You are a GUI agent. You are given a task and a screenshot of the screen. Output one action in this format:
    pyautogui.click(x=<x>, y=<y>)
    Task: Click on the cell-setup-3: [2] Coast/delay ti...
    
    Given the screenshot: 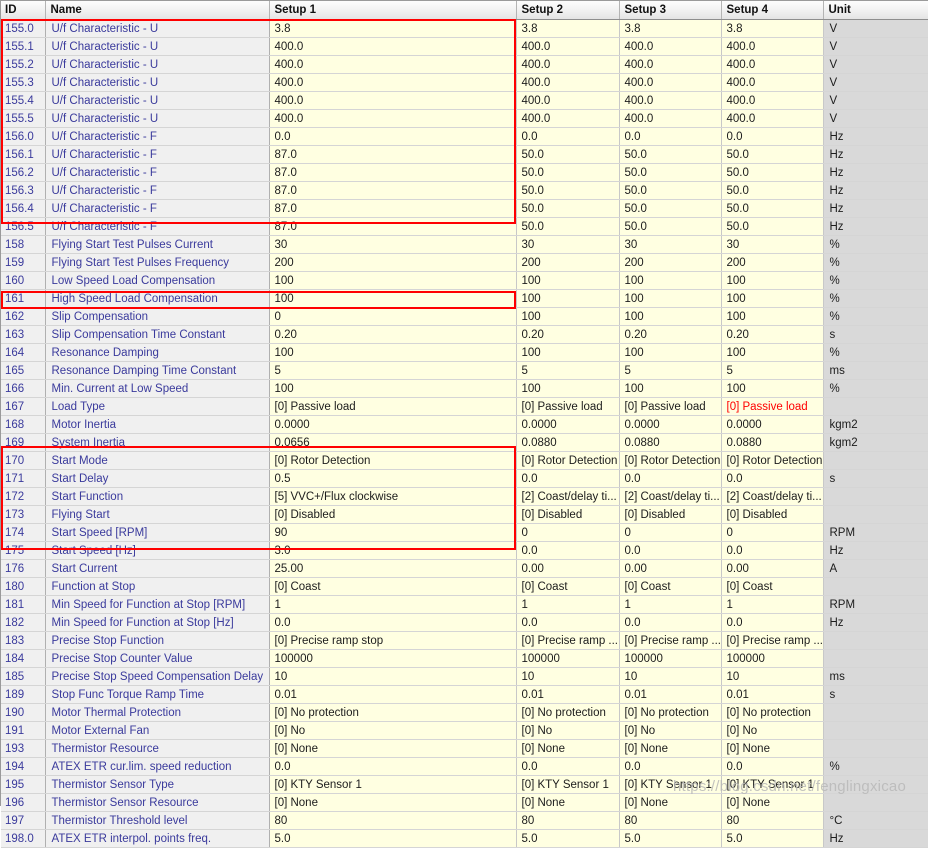 What is the action you would take?
    pyautogui.click(x=670, y=496)
    